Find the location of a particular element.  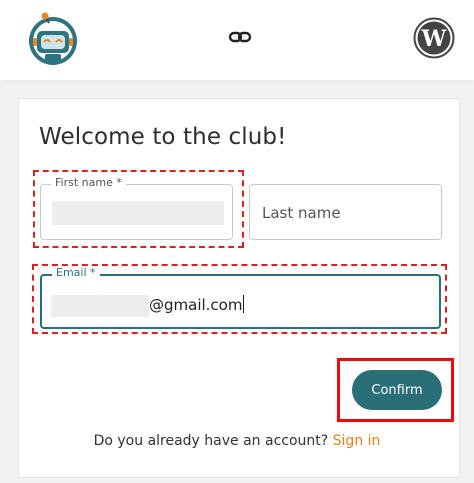

account-prompt-text: Do you already have an account? is located at coordinates (211, 441).